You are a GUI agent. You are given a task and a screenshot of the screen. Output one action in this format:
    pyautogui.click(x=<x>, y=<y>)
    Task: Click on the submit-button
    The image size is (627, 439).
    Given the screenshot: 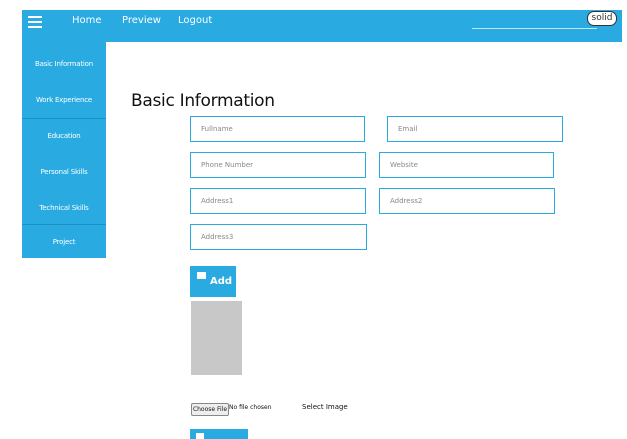 What is the action you would take?
    pyautogui.click(x=219, y=434)
    